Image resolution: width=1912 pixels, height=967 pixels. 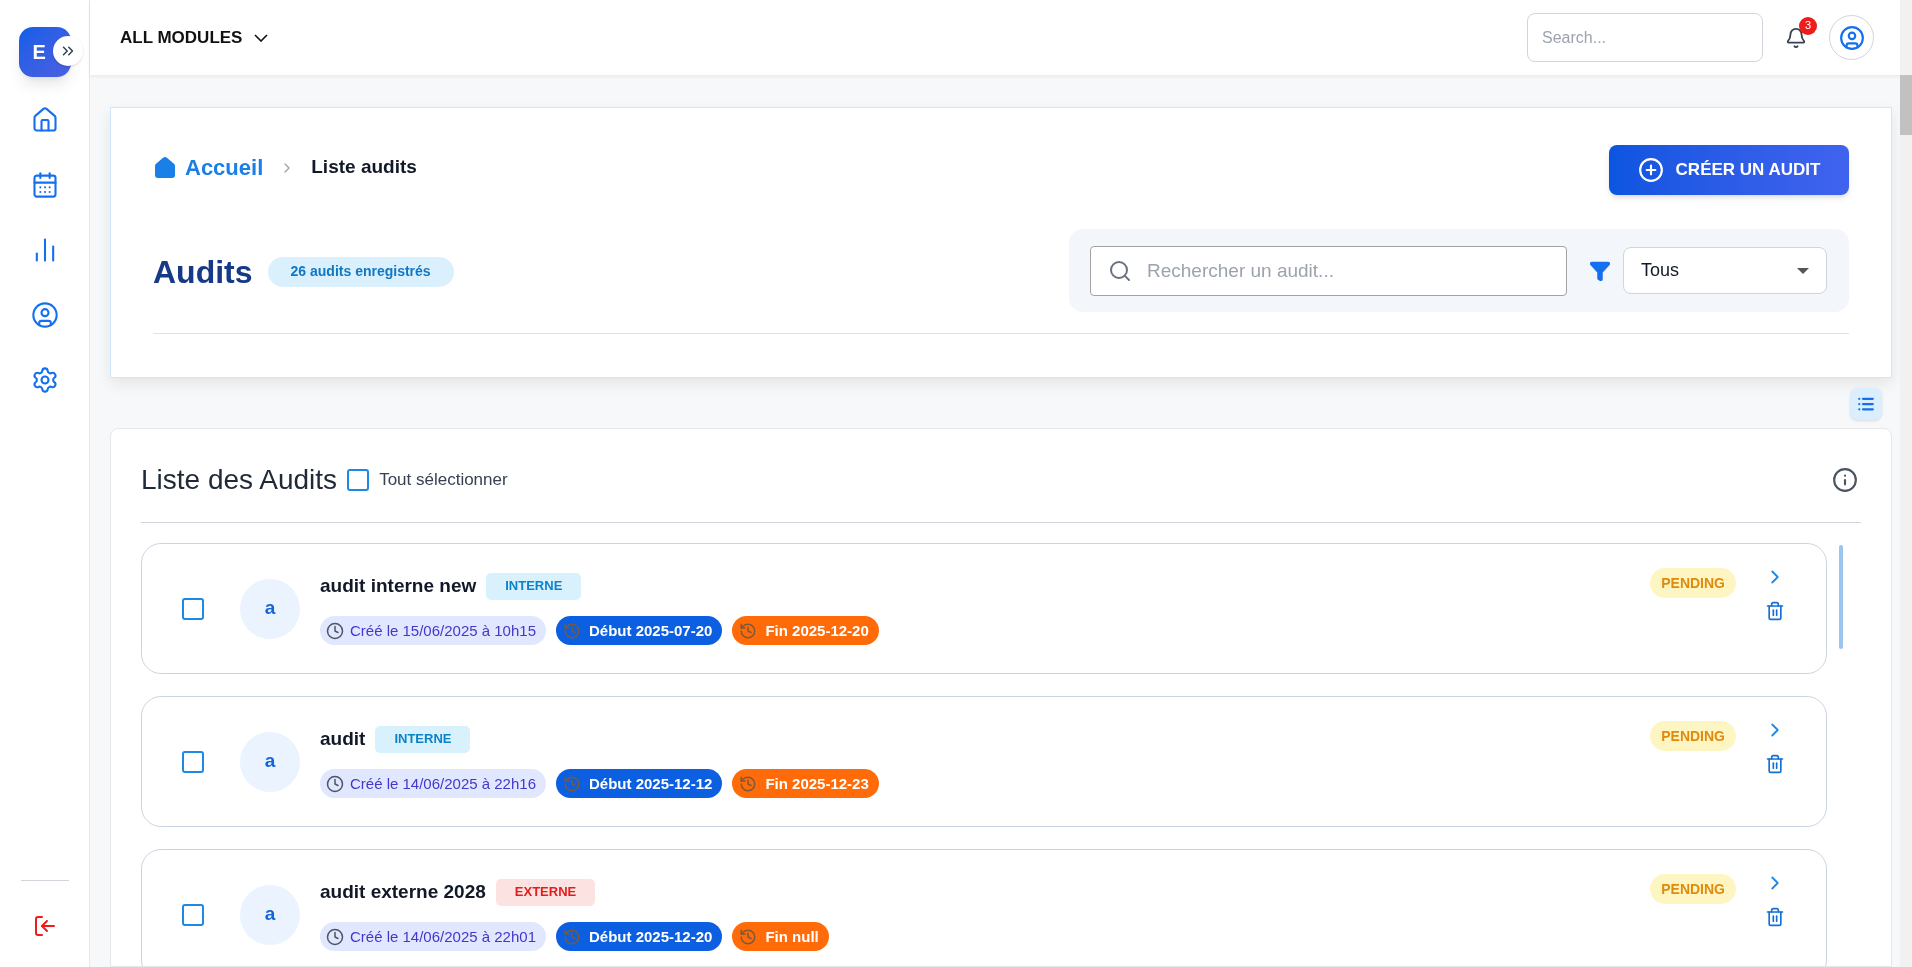 What do you see at coordinates (1650, 170) in the screenshot?
I see `plus-circle-icon` at bounding box center [1650, 170].